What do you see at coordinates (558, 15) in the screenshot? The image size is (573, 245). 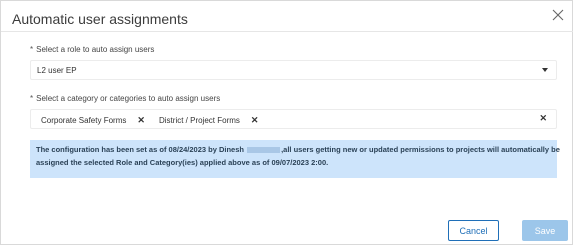 I see `close-icon` at bounding box center [558, 15].